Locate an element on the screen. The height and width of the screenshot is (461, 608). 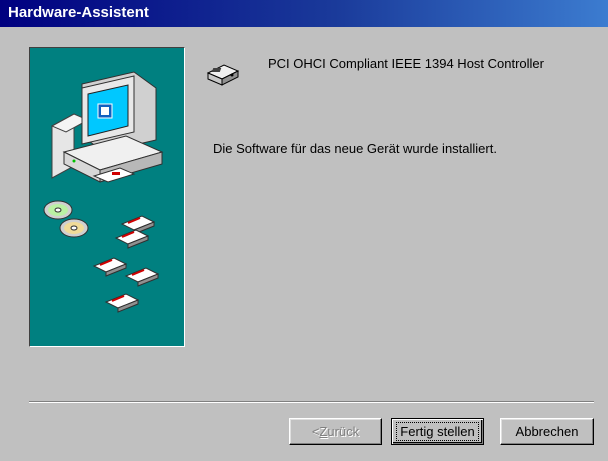
pci-card-icon is located at coordinates (223, 75).